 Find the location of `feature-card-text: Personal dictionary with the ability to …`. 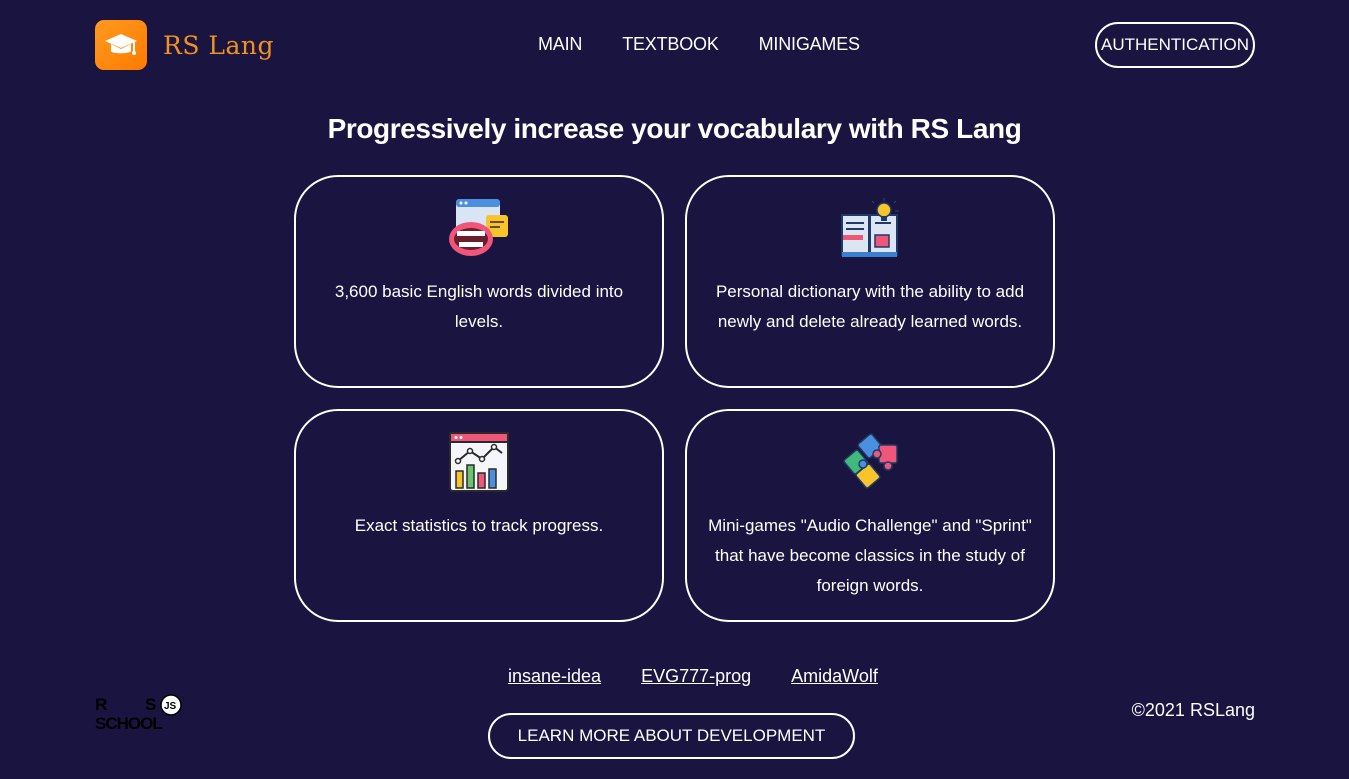

feature-card-text: Personal dictionary with the ability to … is located at coordinates (870, 306).